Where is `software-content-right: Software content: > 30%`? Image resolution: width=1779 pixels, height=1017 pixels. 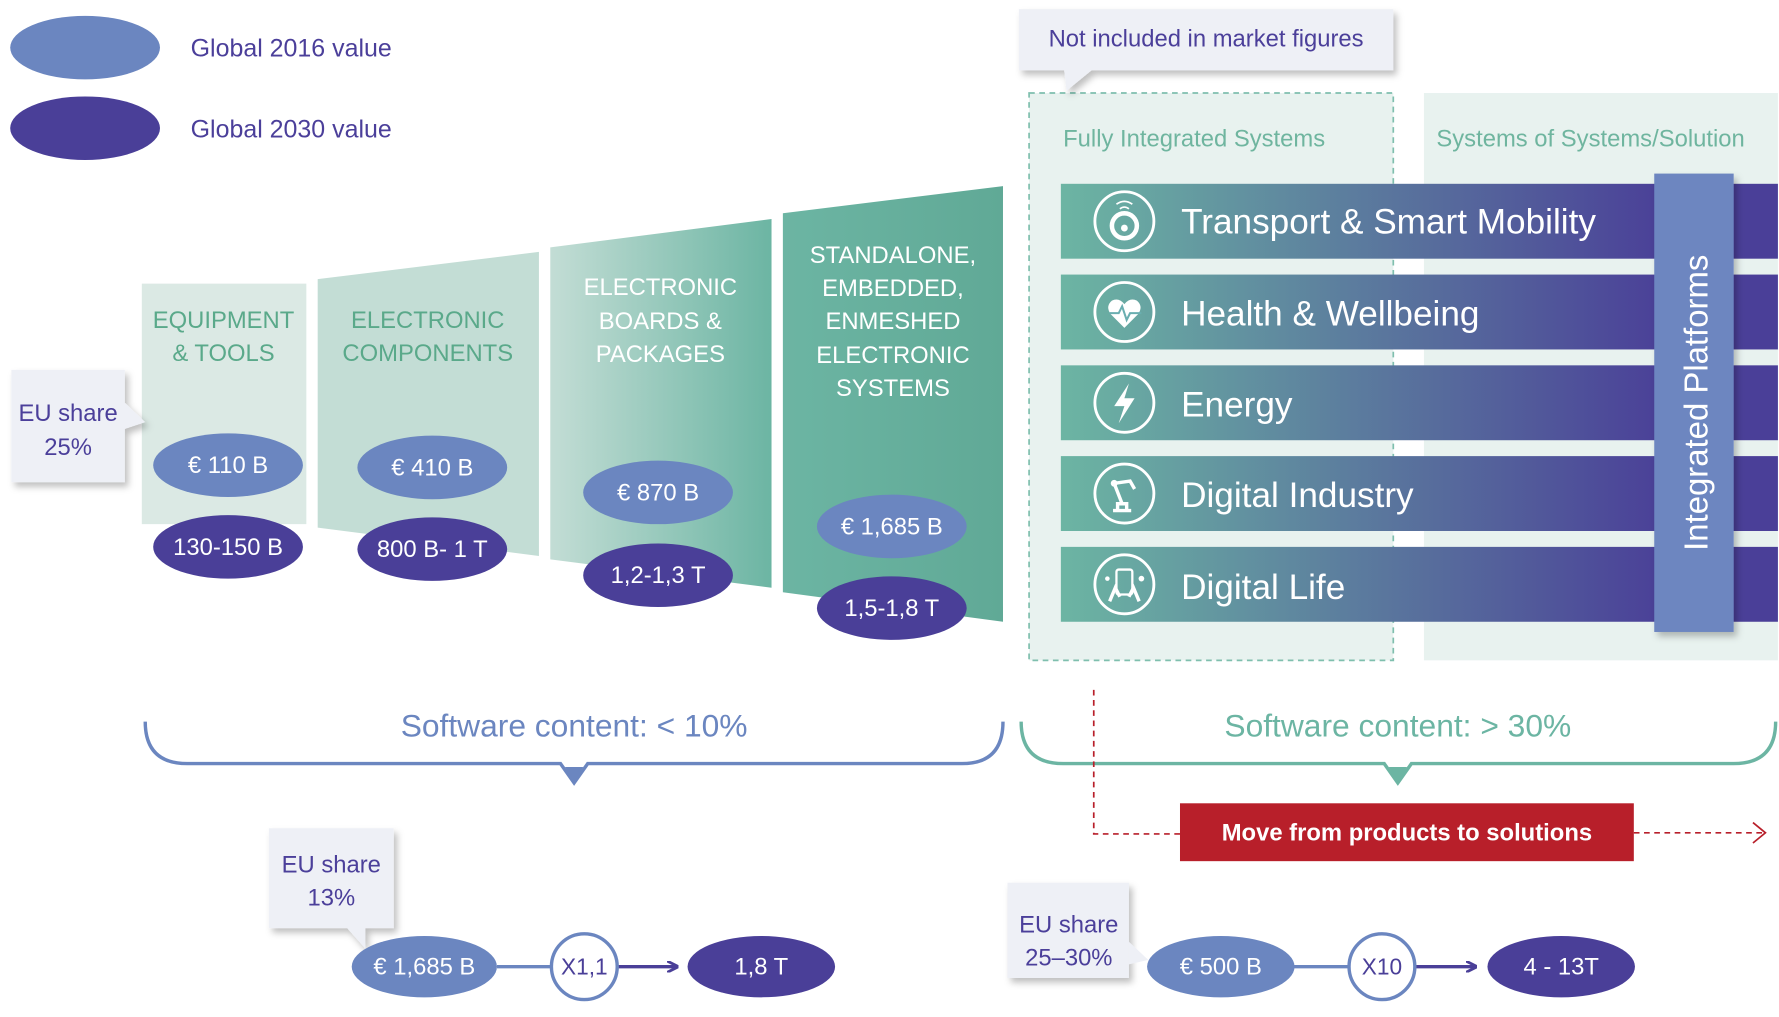
software-content-right: Software content: > 30% is located at coordinates (1397, 725).